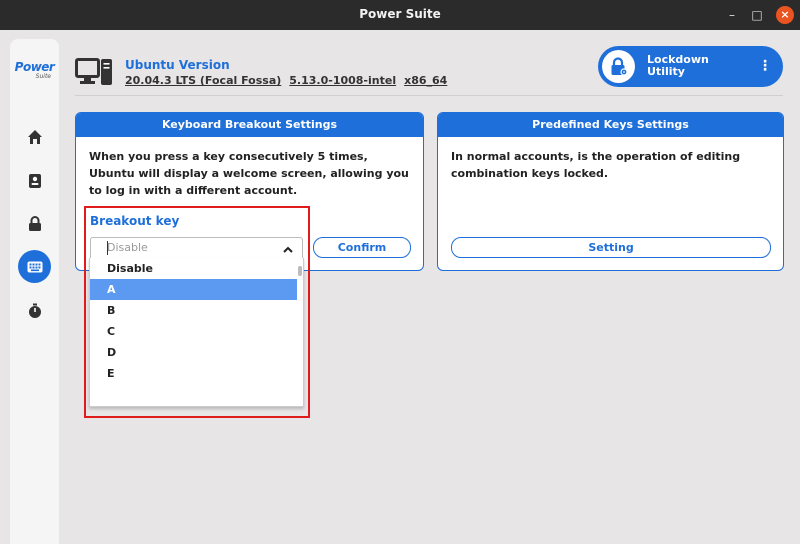 Image resolution: width=800 pixels, height=544 pixels. What do you see at coordinates (757, 15) in the screenshot?
I see `maximize-button: □` at bounding box center [757, 15].